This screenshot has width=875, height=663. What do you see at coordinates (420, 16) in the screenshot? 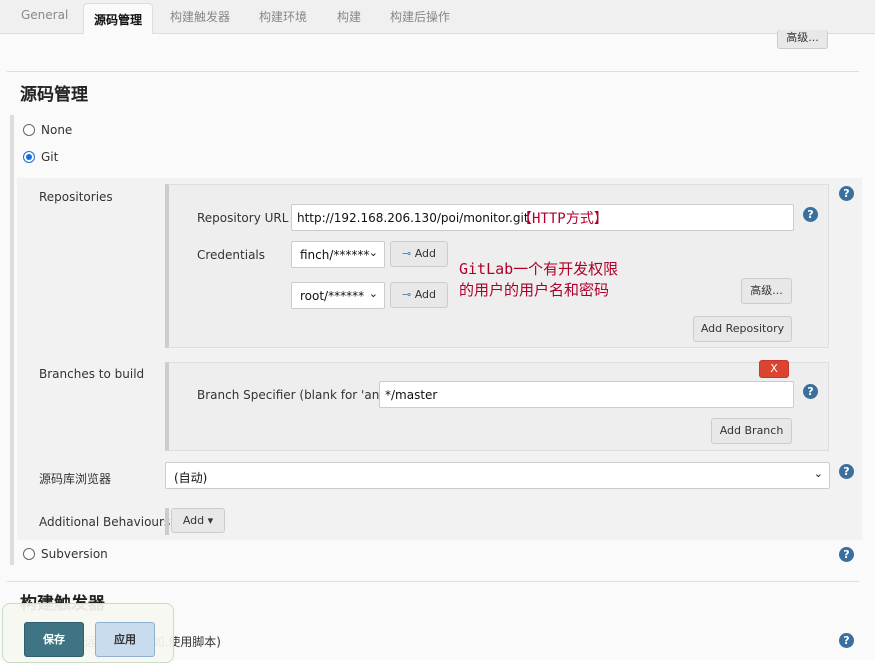
I see `tab-post-build: 构建后操作` at bounding box center [420, 16].